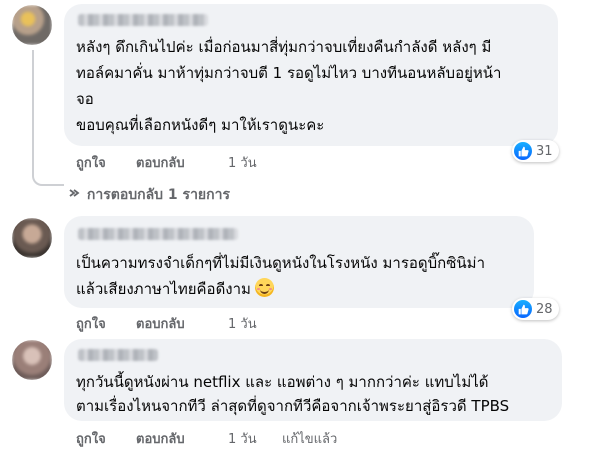  What do you see at coordinates (85, 99) in the screenshot?
I see `comment-text-line: จอ` at bounding box center [85, 99].